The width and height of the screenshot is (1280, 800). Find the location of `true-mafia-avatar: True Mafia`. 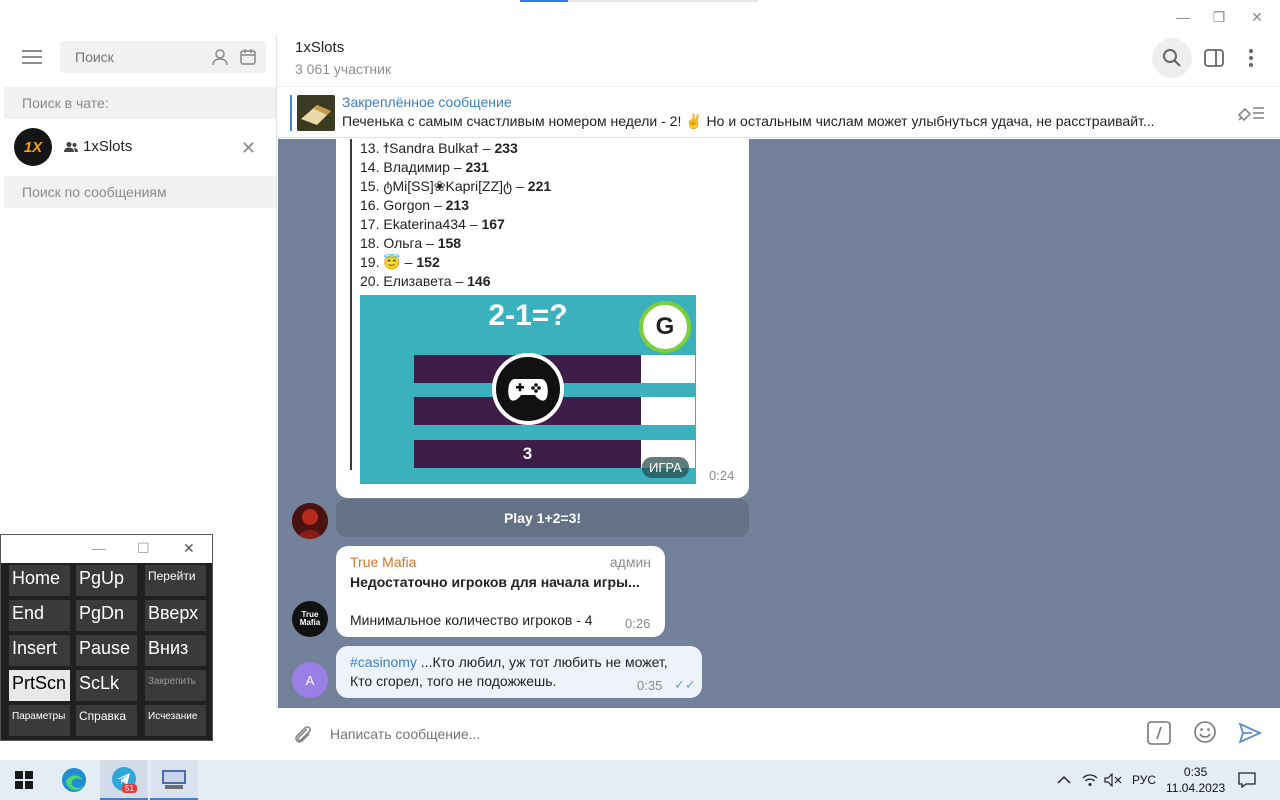

true-mafia-avatar: True Mafia is located at coordinates (310, 619).